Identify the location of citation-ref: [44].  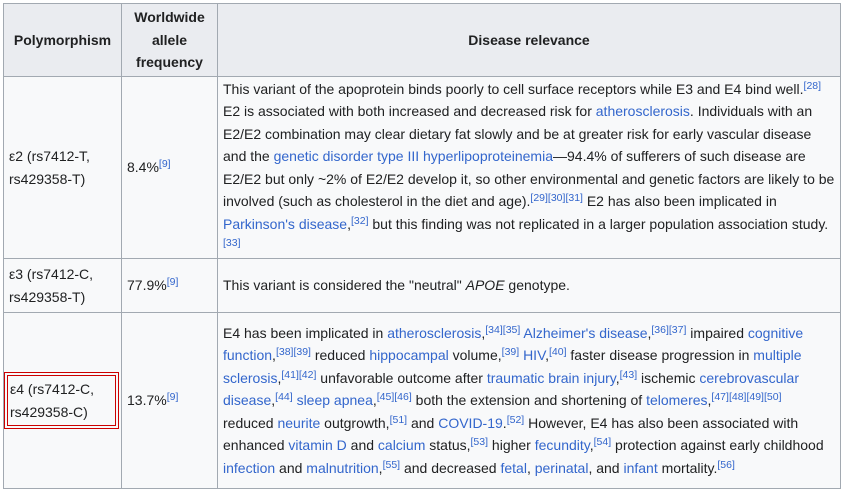
(284, 397).